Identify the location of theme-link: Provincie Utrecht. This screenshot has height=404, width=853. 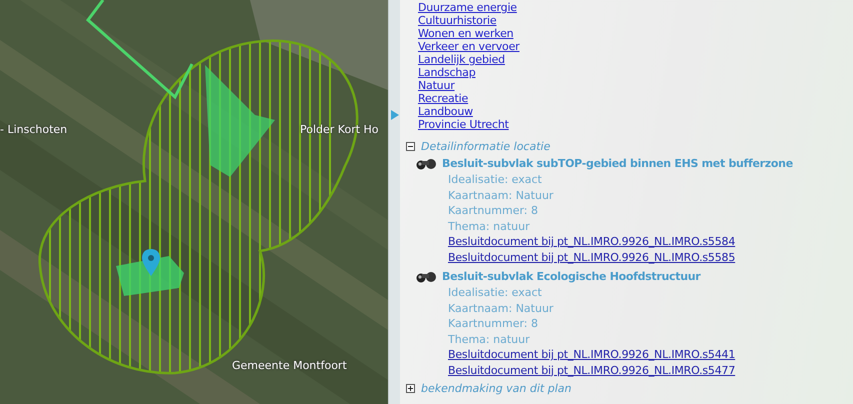
(463, 124).